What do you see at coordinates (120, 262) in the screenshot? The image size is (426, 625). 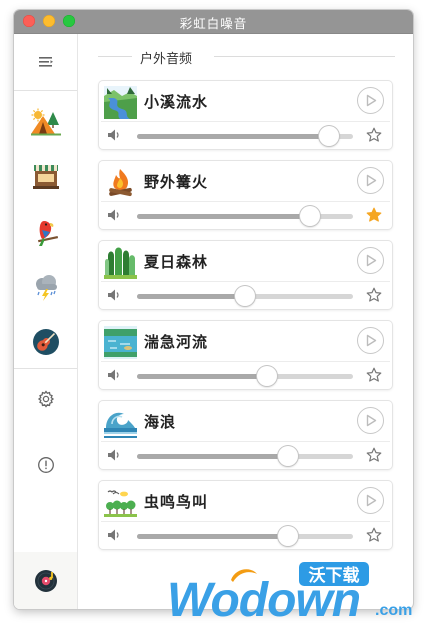 I see `forest-icon` at bounding box center [120, 262].